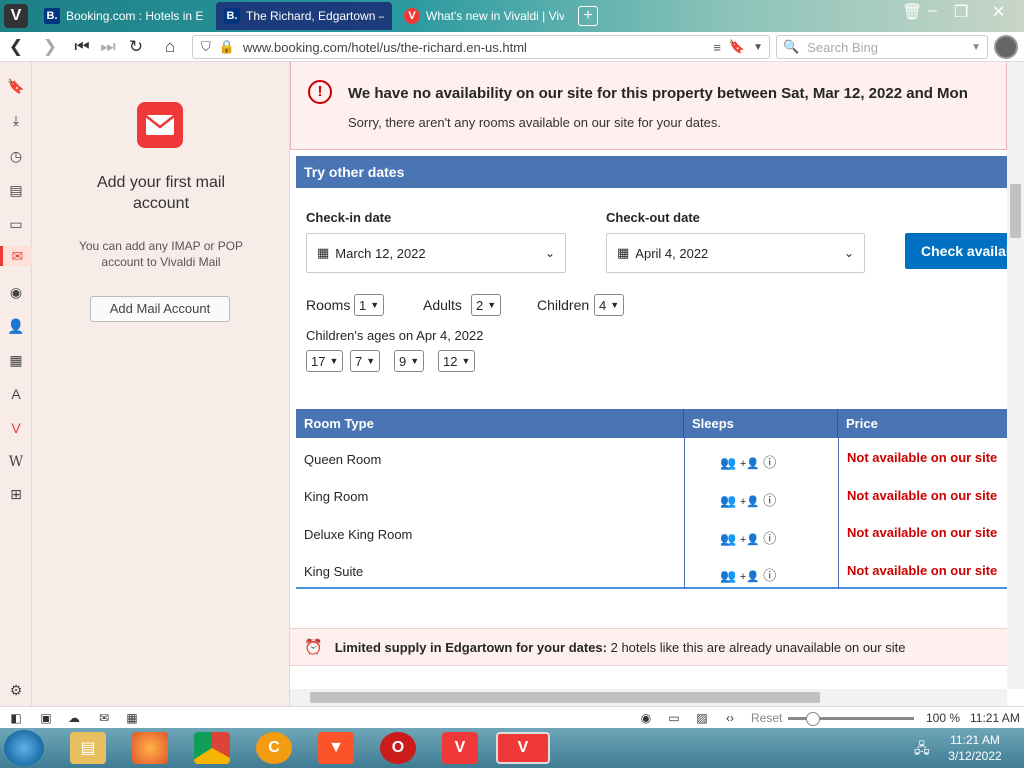 The width and height of the screenshot is (1024, 768). Describe the element at coordinates (16, 190) in the screenshot. I see `notes-icon: ▤` at that location.